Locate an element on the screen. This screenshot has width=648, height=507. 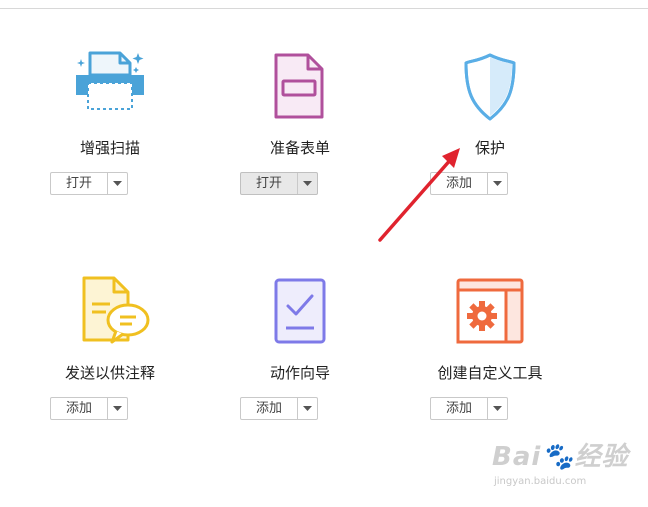
baidu-jingyan-watermark: Bai🐾经验 jingyan.baidu.com is located at coordinates (567, 466).